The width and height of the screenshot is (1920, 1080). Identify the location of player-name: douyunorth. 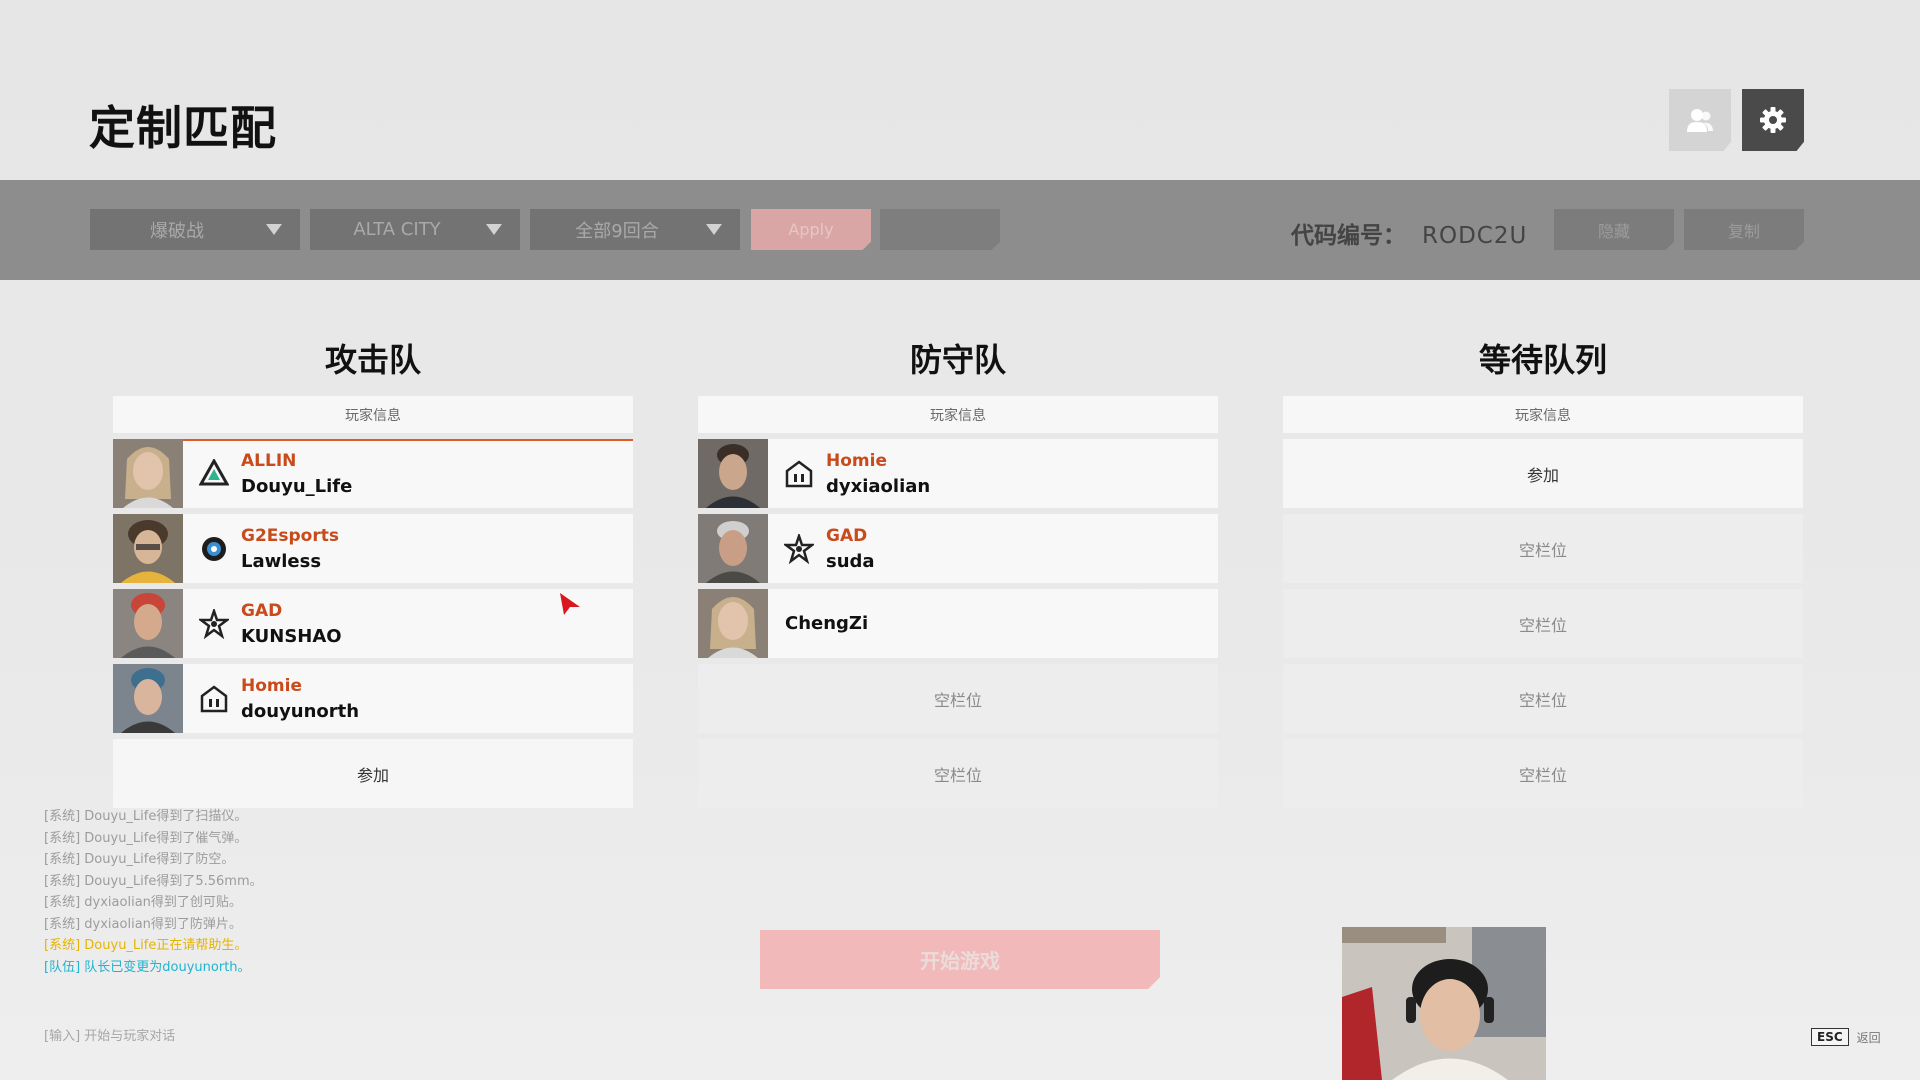
(300, 711).